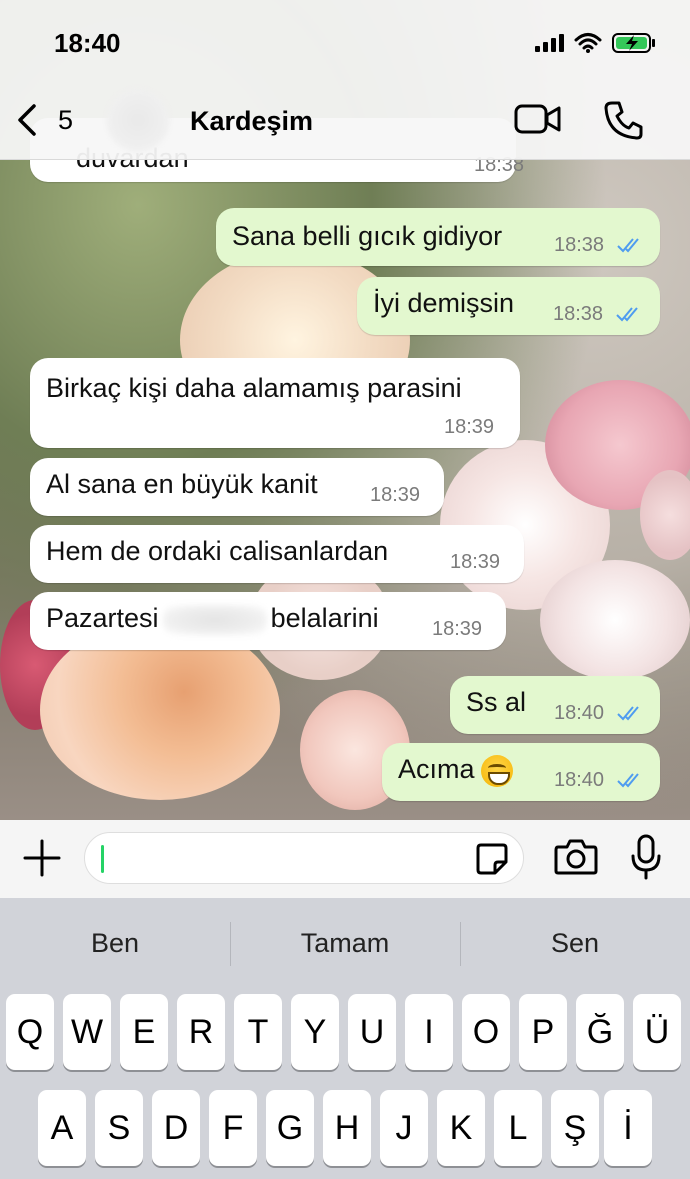  I want to click on camera-icon, so click(576, 857).